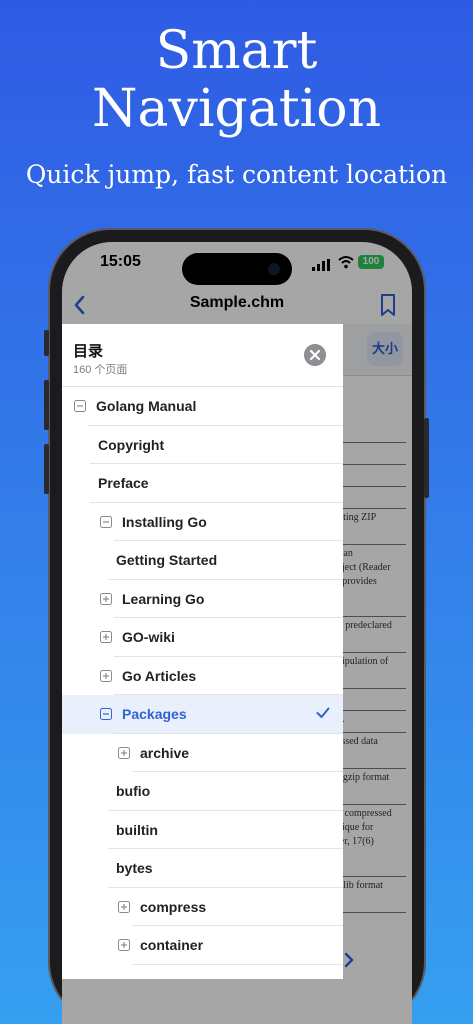 This screenshot has height=1024, width=473. What do you see at coordinates (172, 945) in the screenshot?
I see `toc-item-label: container` at bounding box center [172, 945].